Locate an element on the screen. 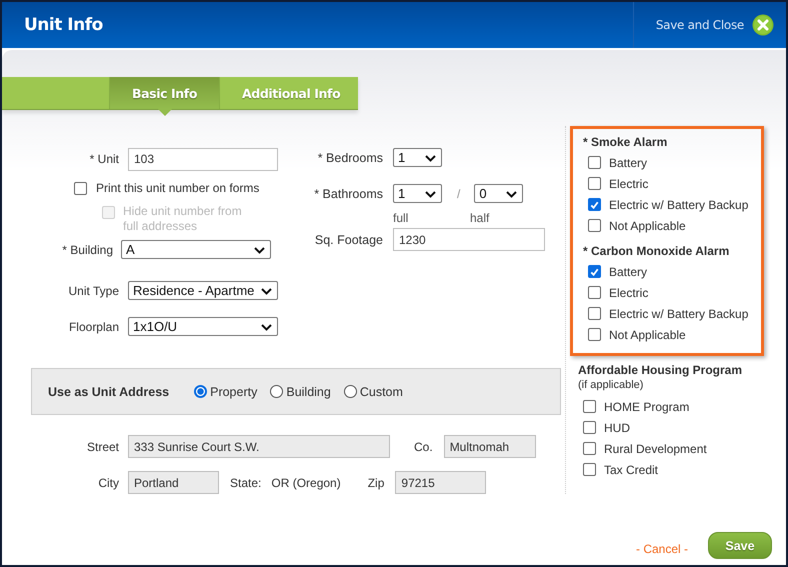 The image size is (788, 567). field-label: Sq. Footage is located at coordinates (348, 239).